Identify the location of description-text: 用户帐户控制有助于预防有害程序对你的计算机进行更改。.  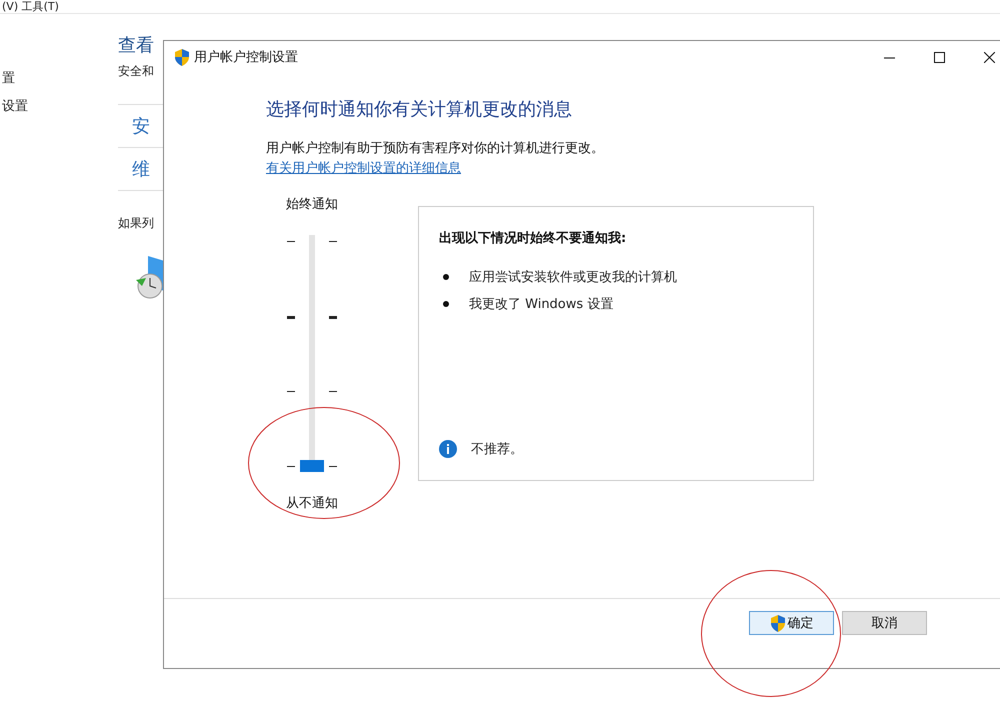
(435, 148).